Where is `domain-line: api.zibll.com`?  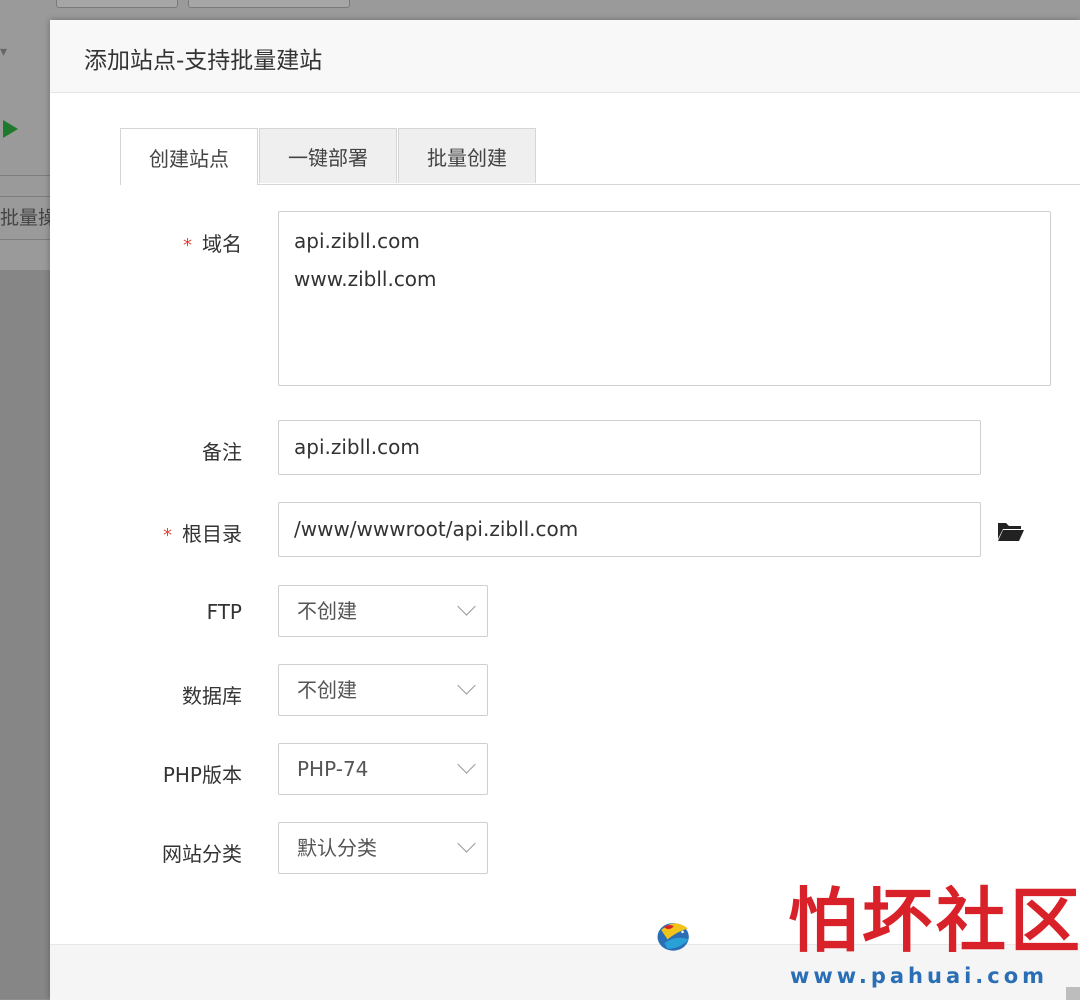
domain-line: api.zibll.com is located at coordinates (357, 241).